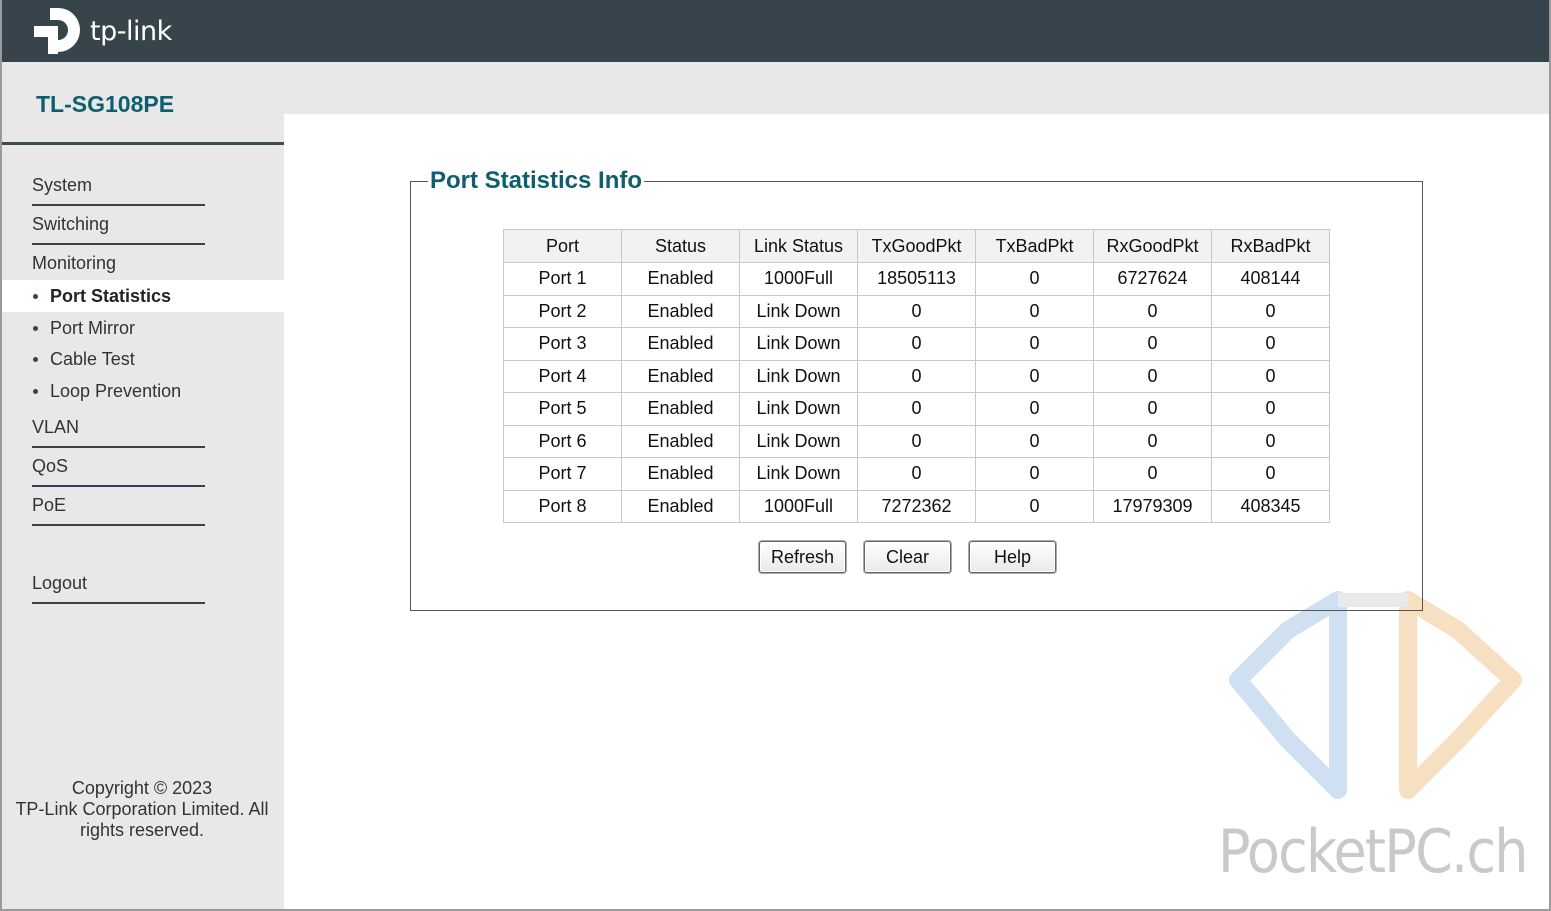  What do you see at coordinates (1373, 852) in the screenshot?
I see `watermark-text: PocketPC.ch` at bounding box center [1373, 852].